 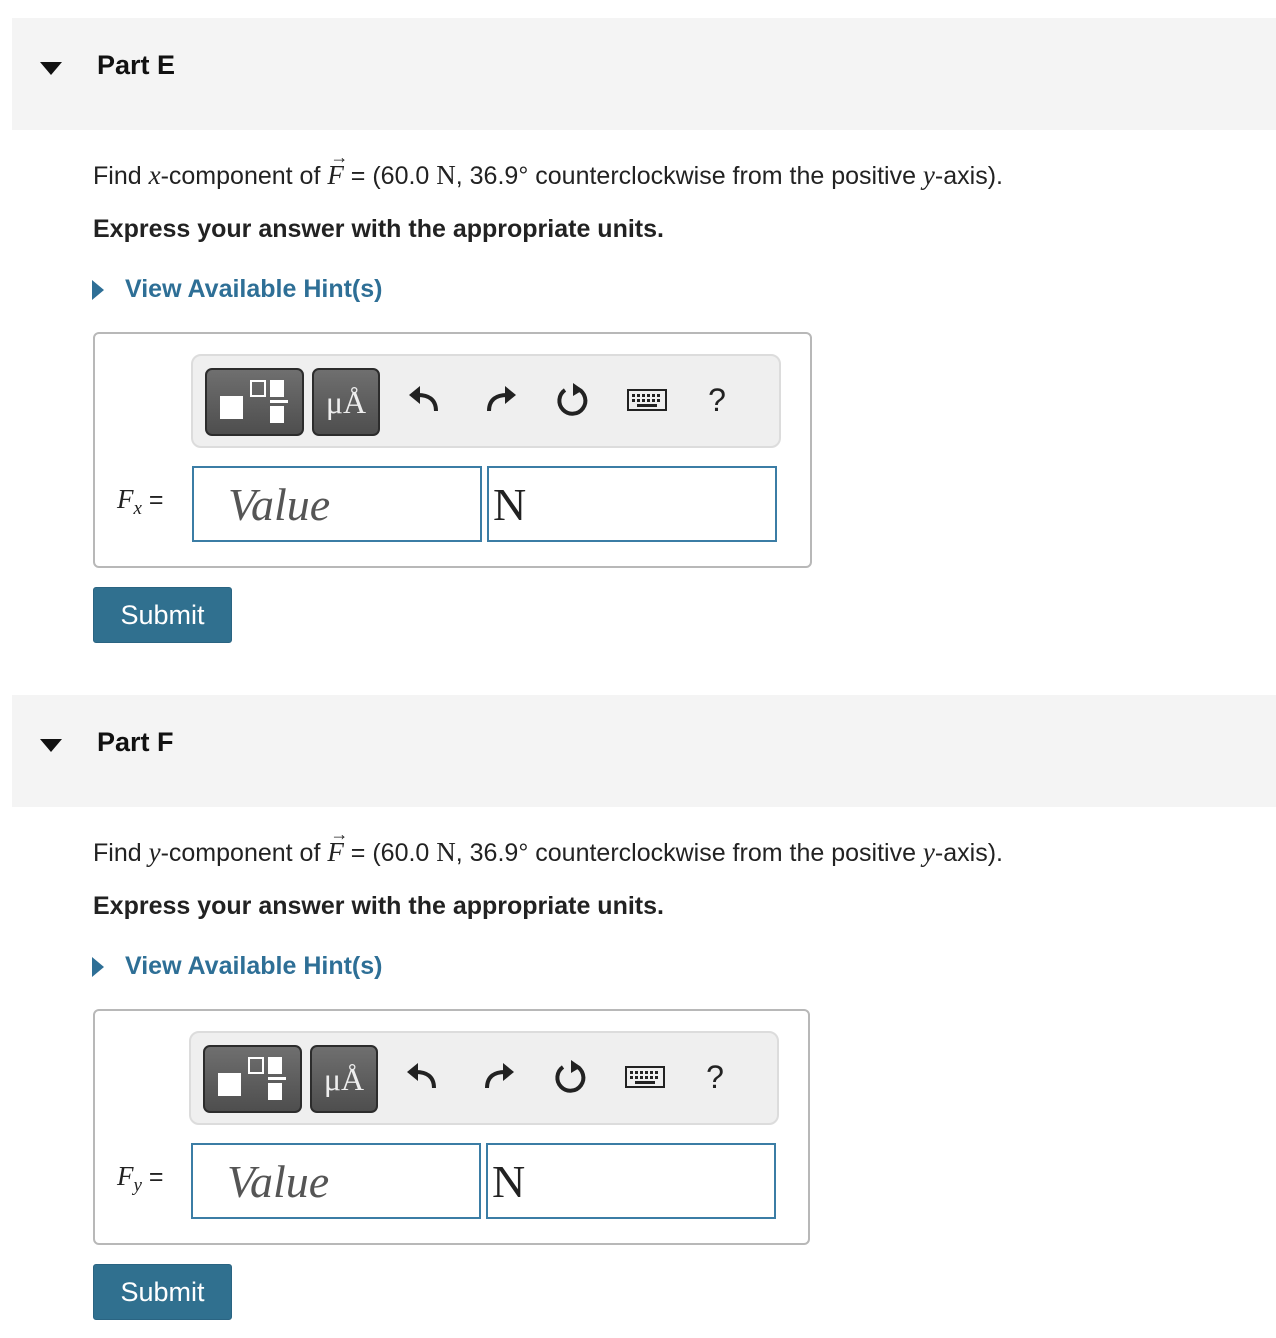 What do you see at coordinates (136, 65) in the screenshot?
I see `part-title: Part E` at bounding box center [136, 65].